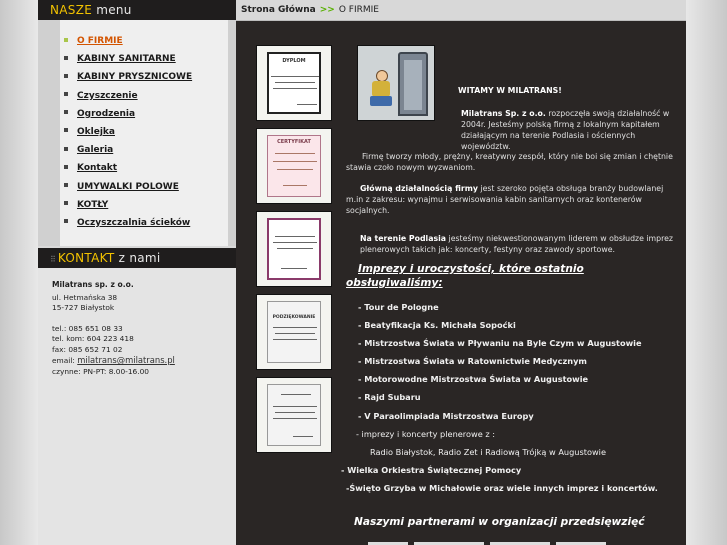 The width and height of the screenshot is (727, 545). What do you see at coordinates (63, 360) in the screenshot?
I see `email-label: email:` at bounding box center [63, 360].